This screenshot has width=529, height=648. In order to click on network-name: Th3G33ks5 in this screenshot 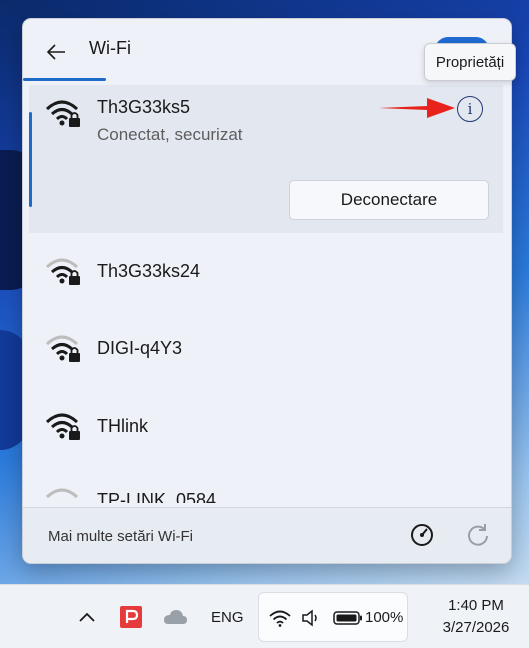, I will do `click(144, 107)`.